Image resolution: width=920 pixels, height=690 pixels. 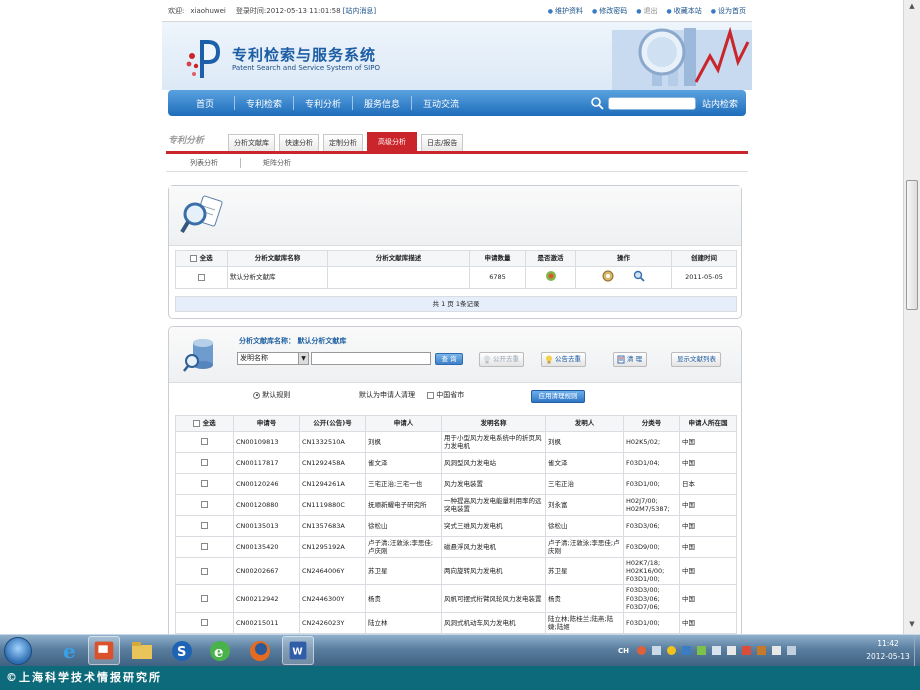 What do you see at coordinates (182, 650) in the screenshot?
I see `sogou-icon: S` at bounding box center [182, 650].